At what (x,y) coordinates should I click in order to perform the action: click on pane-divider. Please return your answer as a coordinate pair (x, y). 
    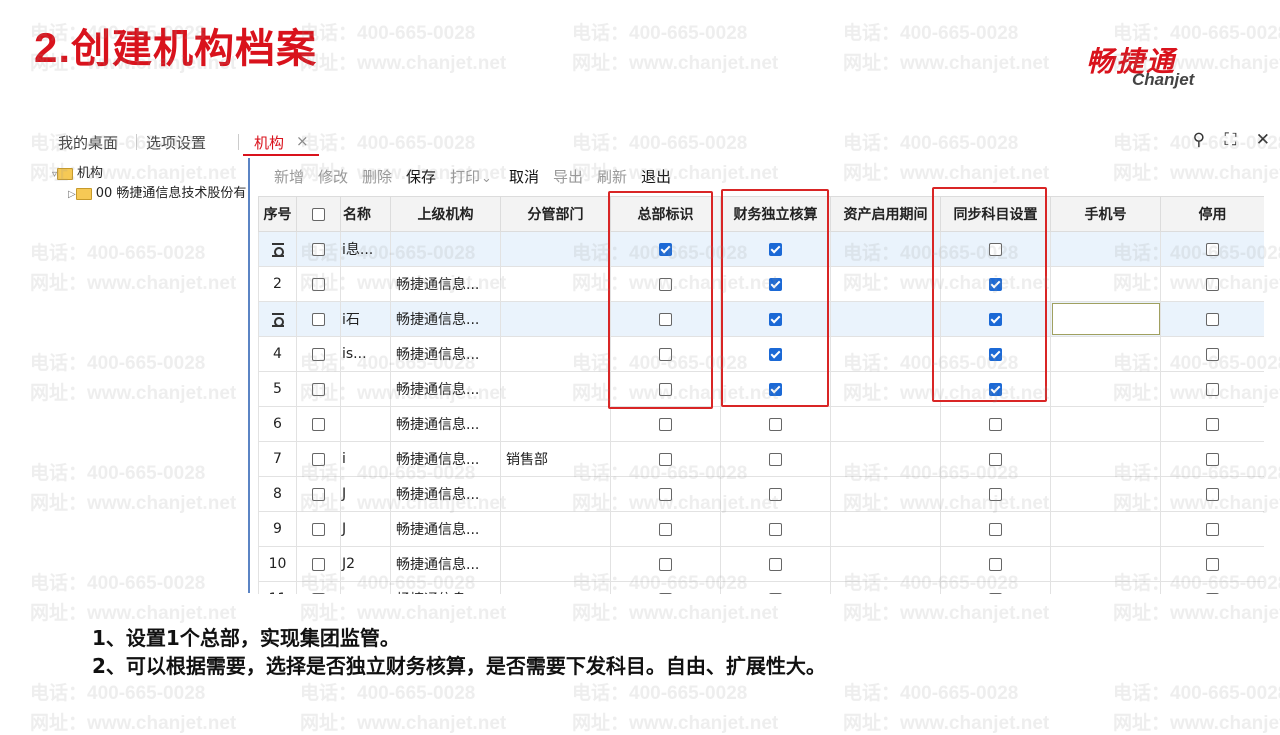
    Looking at the image, I should click on (249, 375).